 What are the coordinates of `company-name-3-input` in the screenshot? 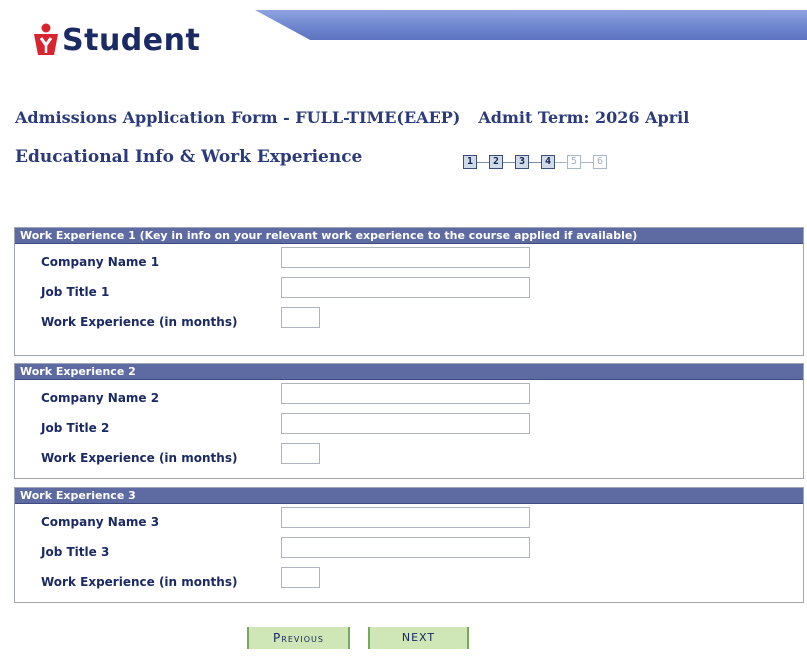 It's located at (405, 517).